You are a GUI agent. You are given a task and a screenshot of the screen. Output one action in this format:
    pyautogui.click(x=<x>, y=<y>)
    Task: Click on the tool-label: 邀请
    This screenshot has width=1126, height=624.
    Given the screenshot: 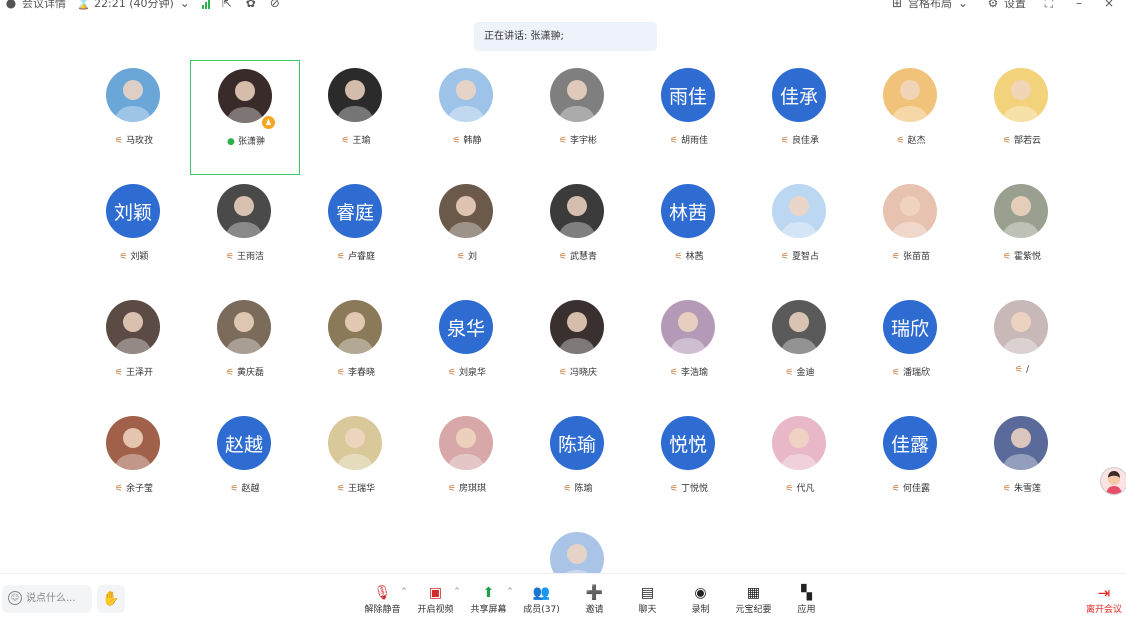 What is the action you would take?
    pyautogui.click(x=594, y=610)
    